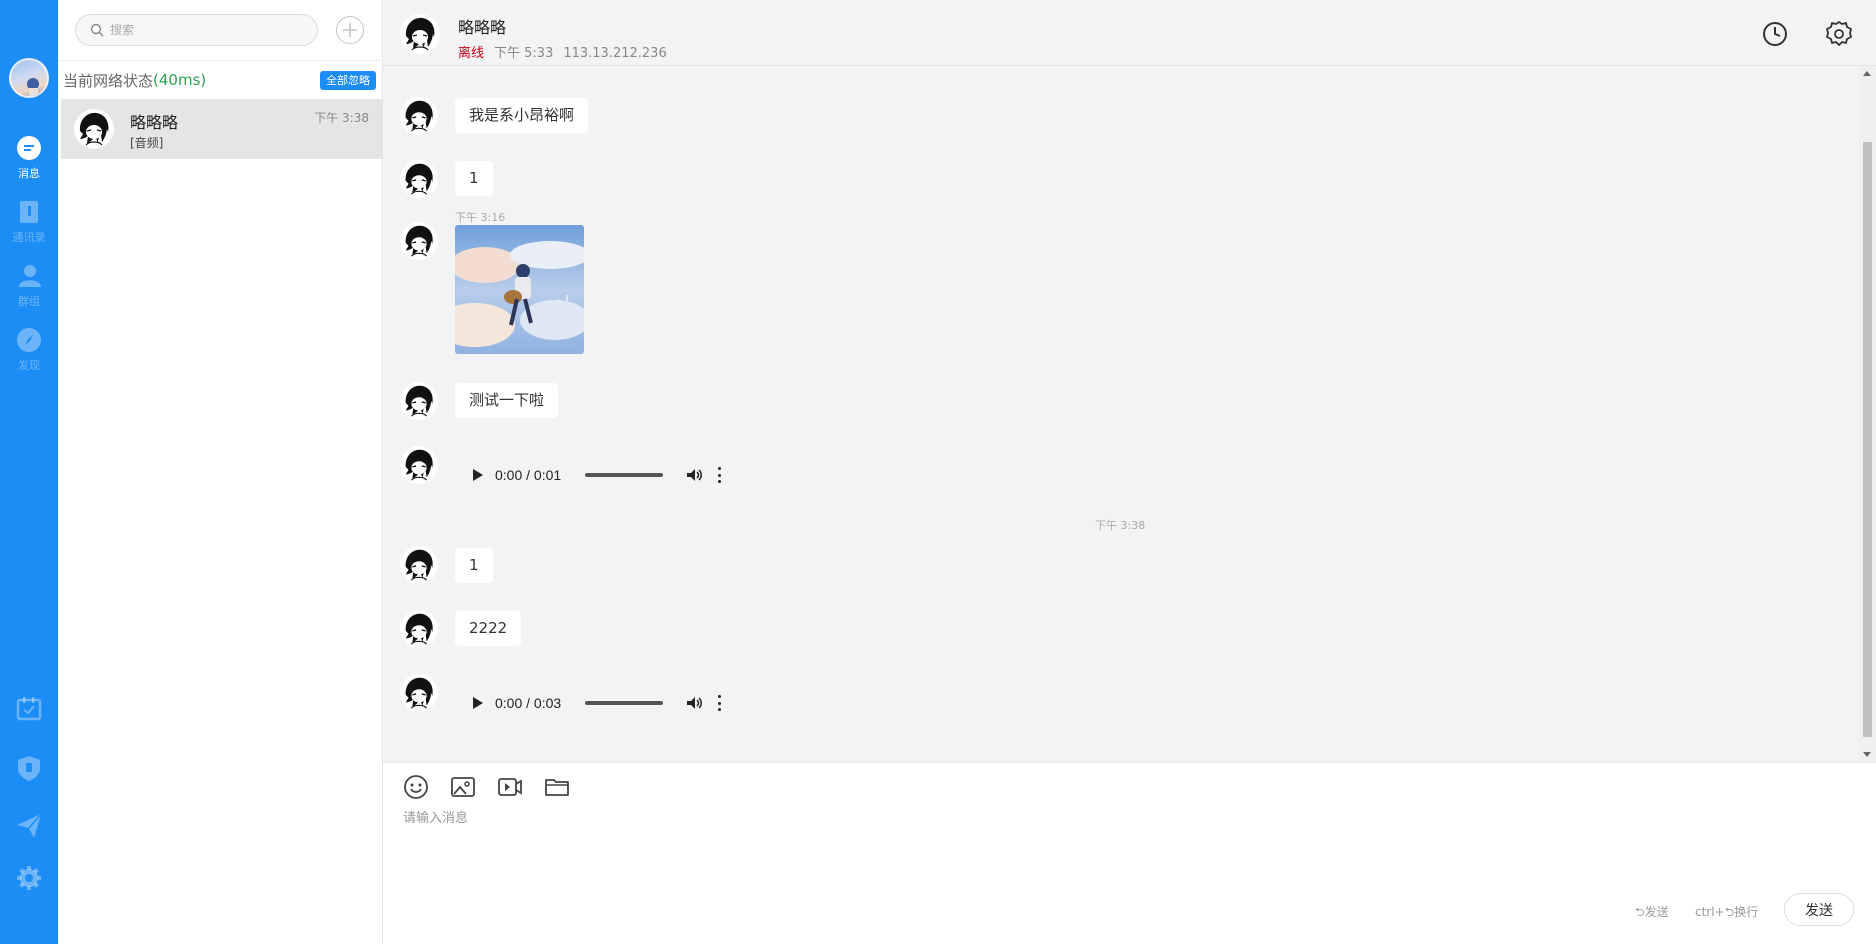  I want to click on emoji-icon, so click(416, 787).